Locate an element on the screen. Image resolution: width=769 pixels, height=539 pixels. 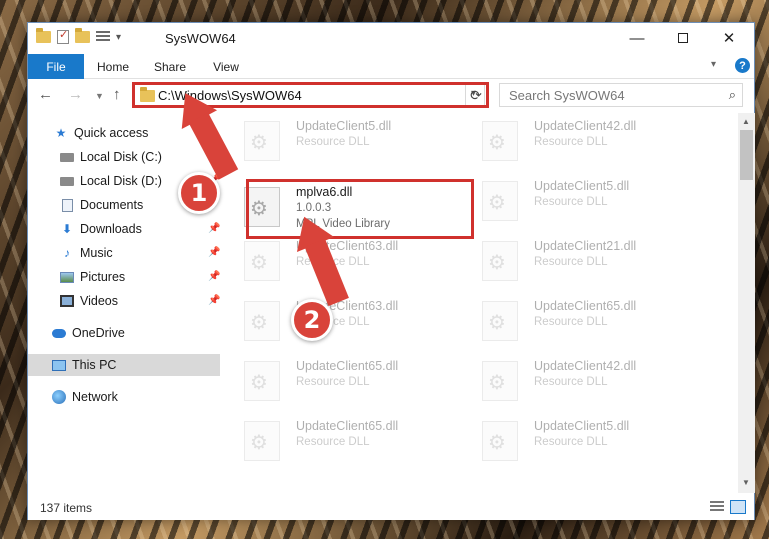
sidebar-item-label: Quick access is located at coordinates (111, 133).